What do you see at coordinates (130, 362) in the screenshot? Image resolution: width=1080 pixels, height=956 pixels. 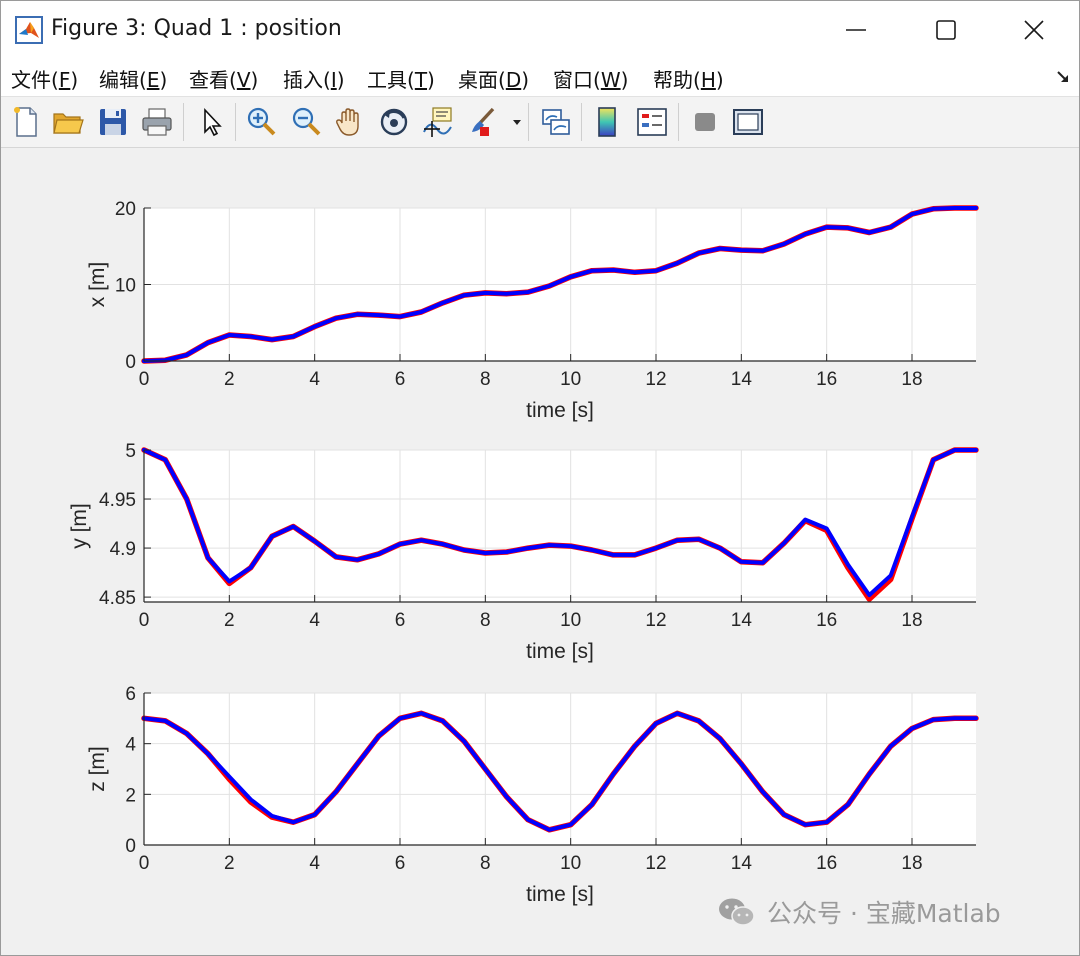 I see `y-tick-label: 0` at bounding box center [130, 362].